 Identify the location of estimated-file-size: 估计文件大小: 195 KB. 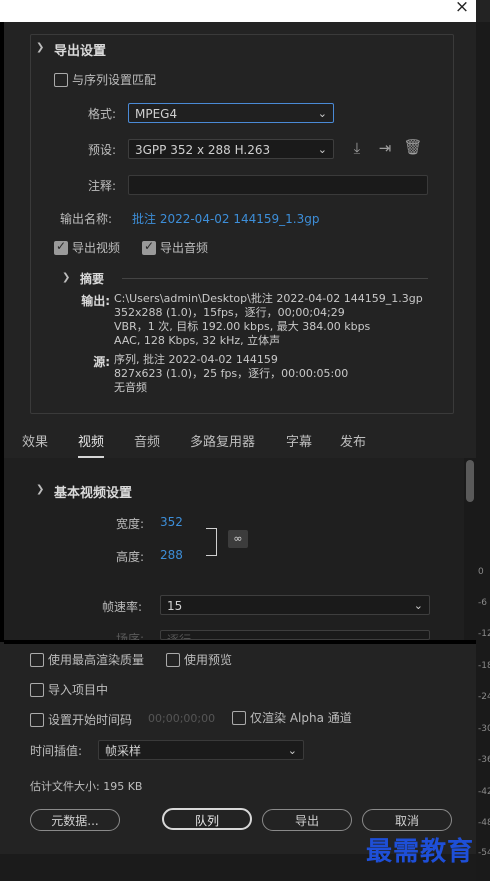
(86, 786).